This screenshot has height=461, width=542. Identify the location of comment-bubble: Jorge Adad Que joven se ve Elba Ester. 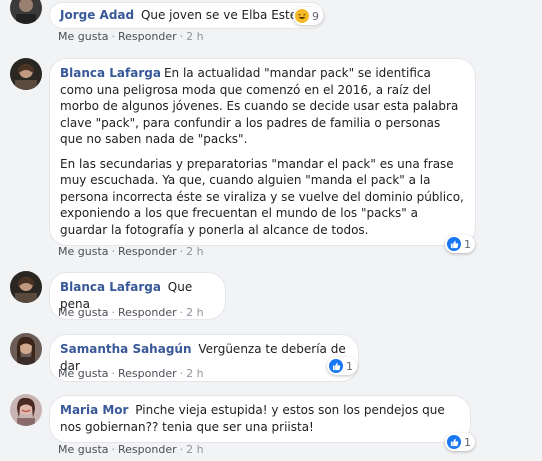
(187, 15).